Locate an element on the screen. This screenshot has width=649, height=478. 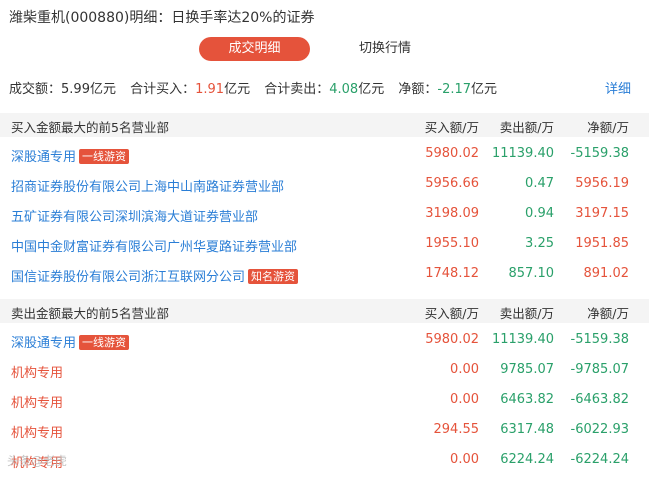
turnover-label: 成交额： is located at coordinates (35, 89).